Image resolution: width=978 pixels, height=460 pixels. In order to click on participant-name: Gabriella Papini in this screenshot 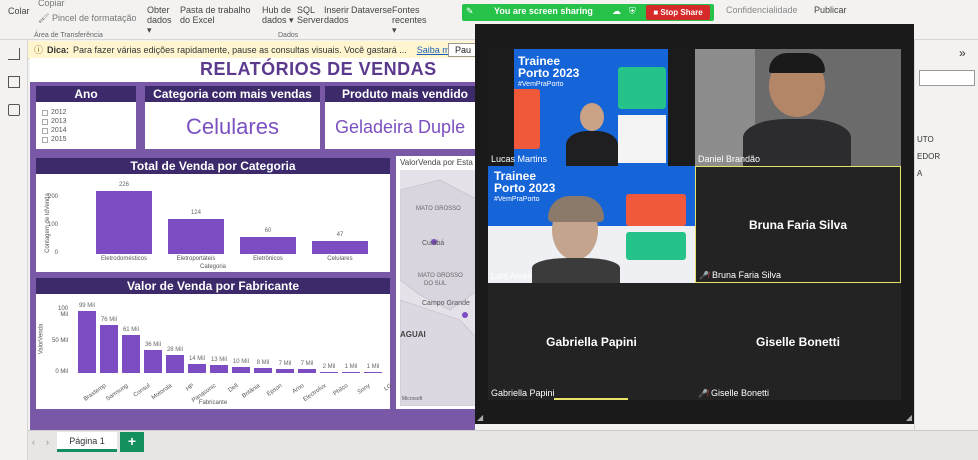, I will do `click(523, 393)`.